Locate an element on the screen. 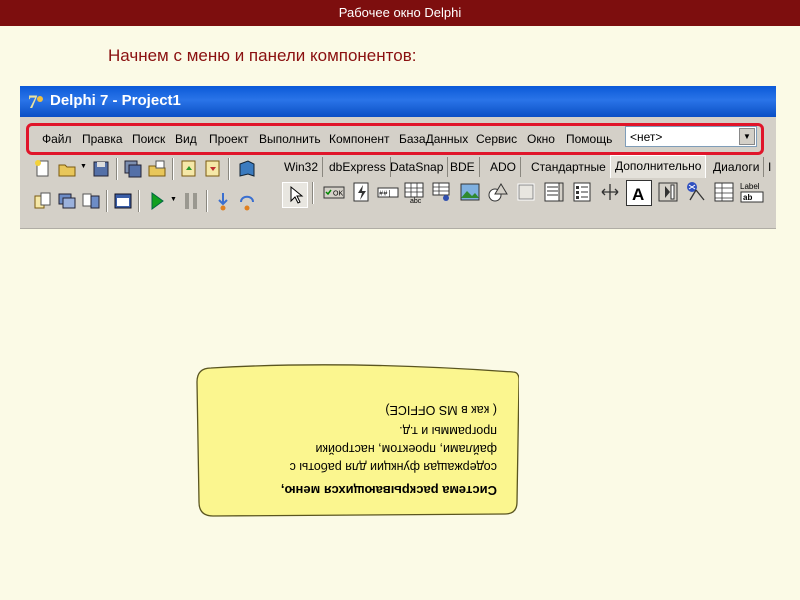 This screenshot has width=800, height=600. open-icon is located at coordinates (67, 169).